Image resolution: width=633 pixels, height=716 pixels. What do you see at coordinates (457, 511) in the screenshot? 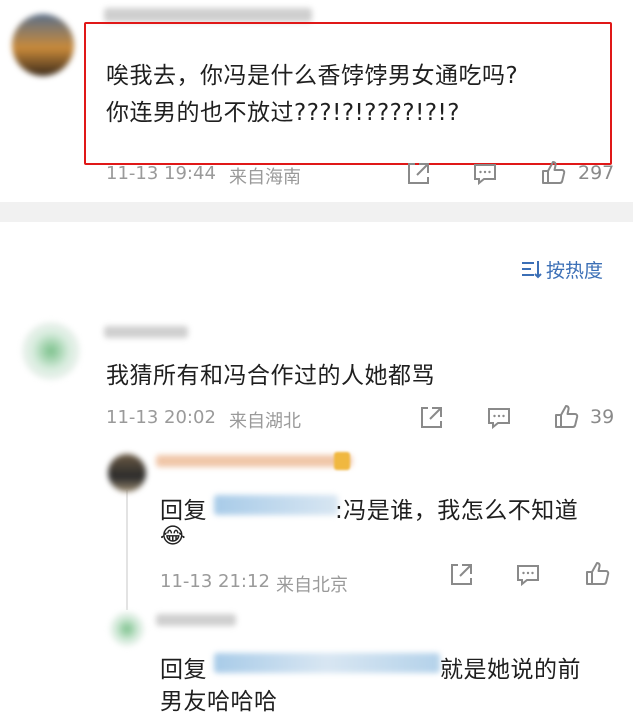
I see `reply-text: :冯是谁，我怎么不知道` at bounding box center [457, 511].